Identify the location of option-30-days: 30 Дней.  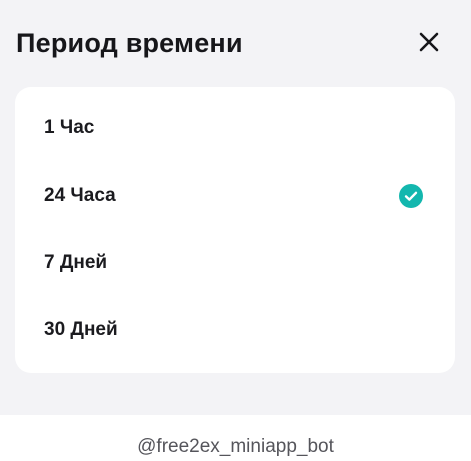
(235, 330).